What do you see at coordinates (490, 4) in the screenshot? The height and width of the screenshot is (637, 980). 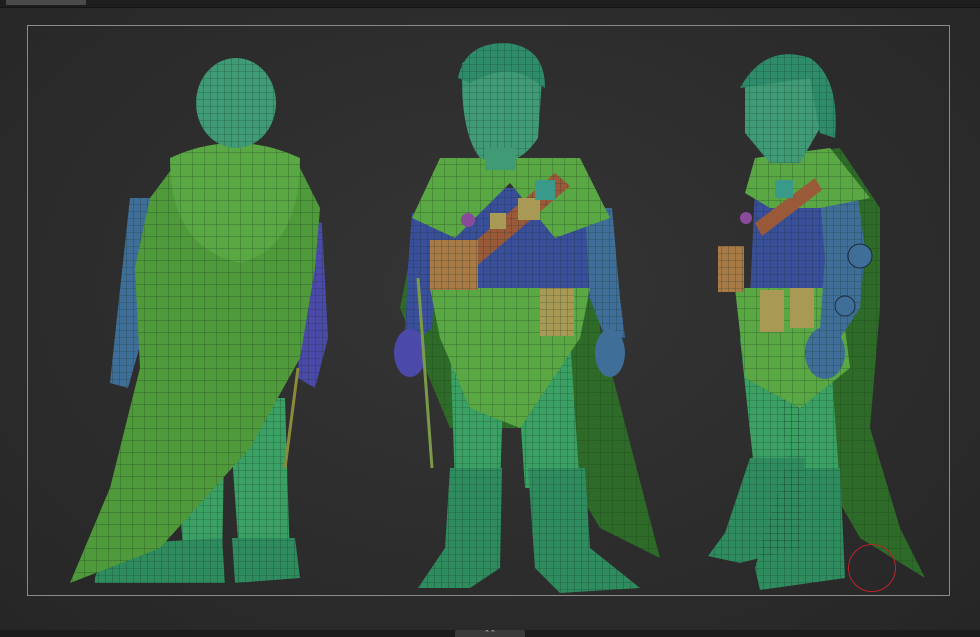 I see `top-menu-bar` at bounding box center [490, 4].